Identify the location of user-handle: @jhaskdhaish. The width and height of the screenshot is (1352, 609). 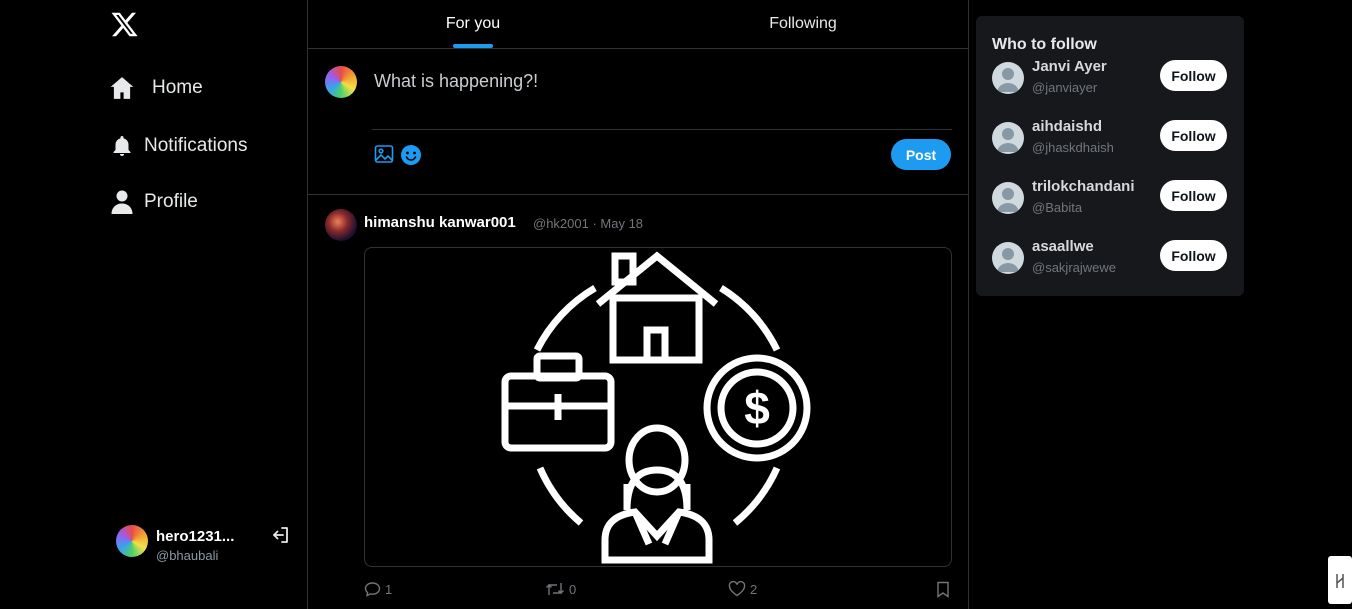
(1073, 147).